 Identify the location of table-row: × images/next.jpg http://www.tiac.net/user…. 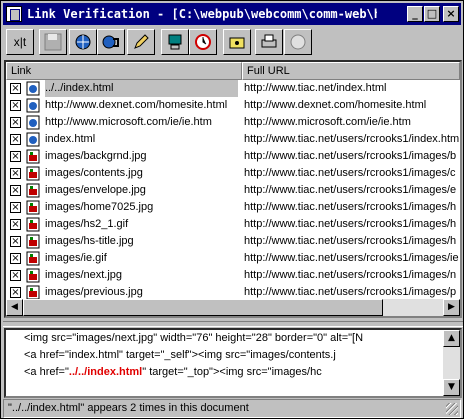
(233, 275).